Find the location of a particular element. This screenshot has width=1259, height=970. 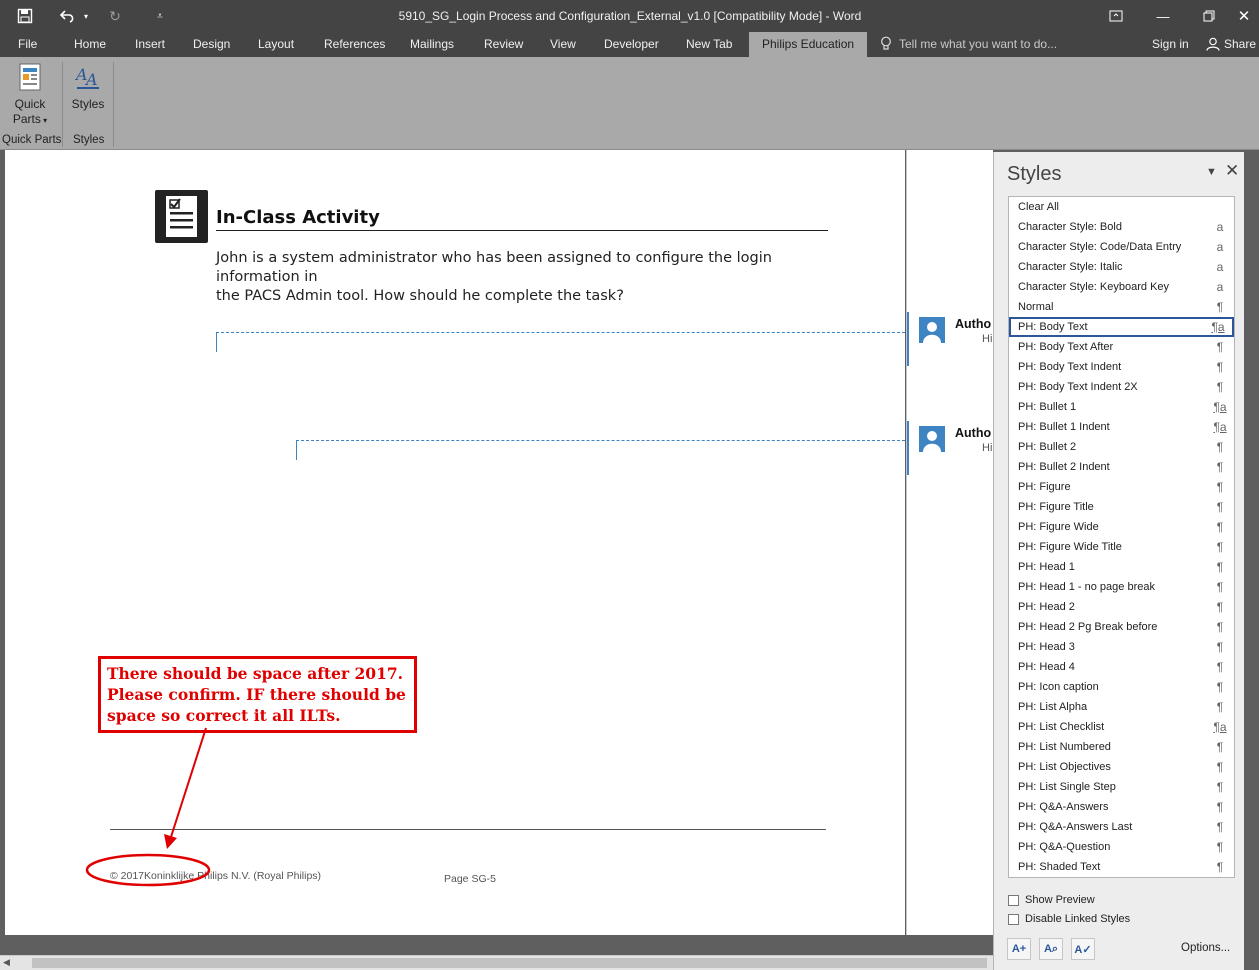

style-item: PH: Figure Title ¶ is located at coordinates (1121, 507).